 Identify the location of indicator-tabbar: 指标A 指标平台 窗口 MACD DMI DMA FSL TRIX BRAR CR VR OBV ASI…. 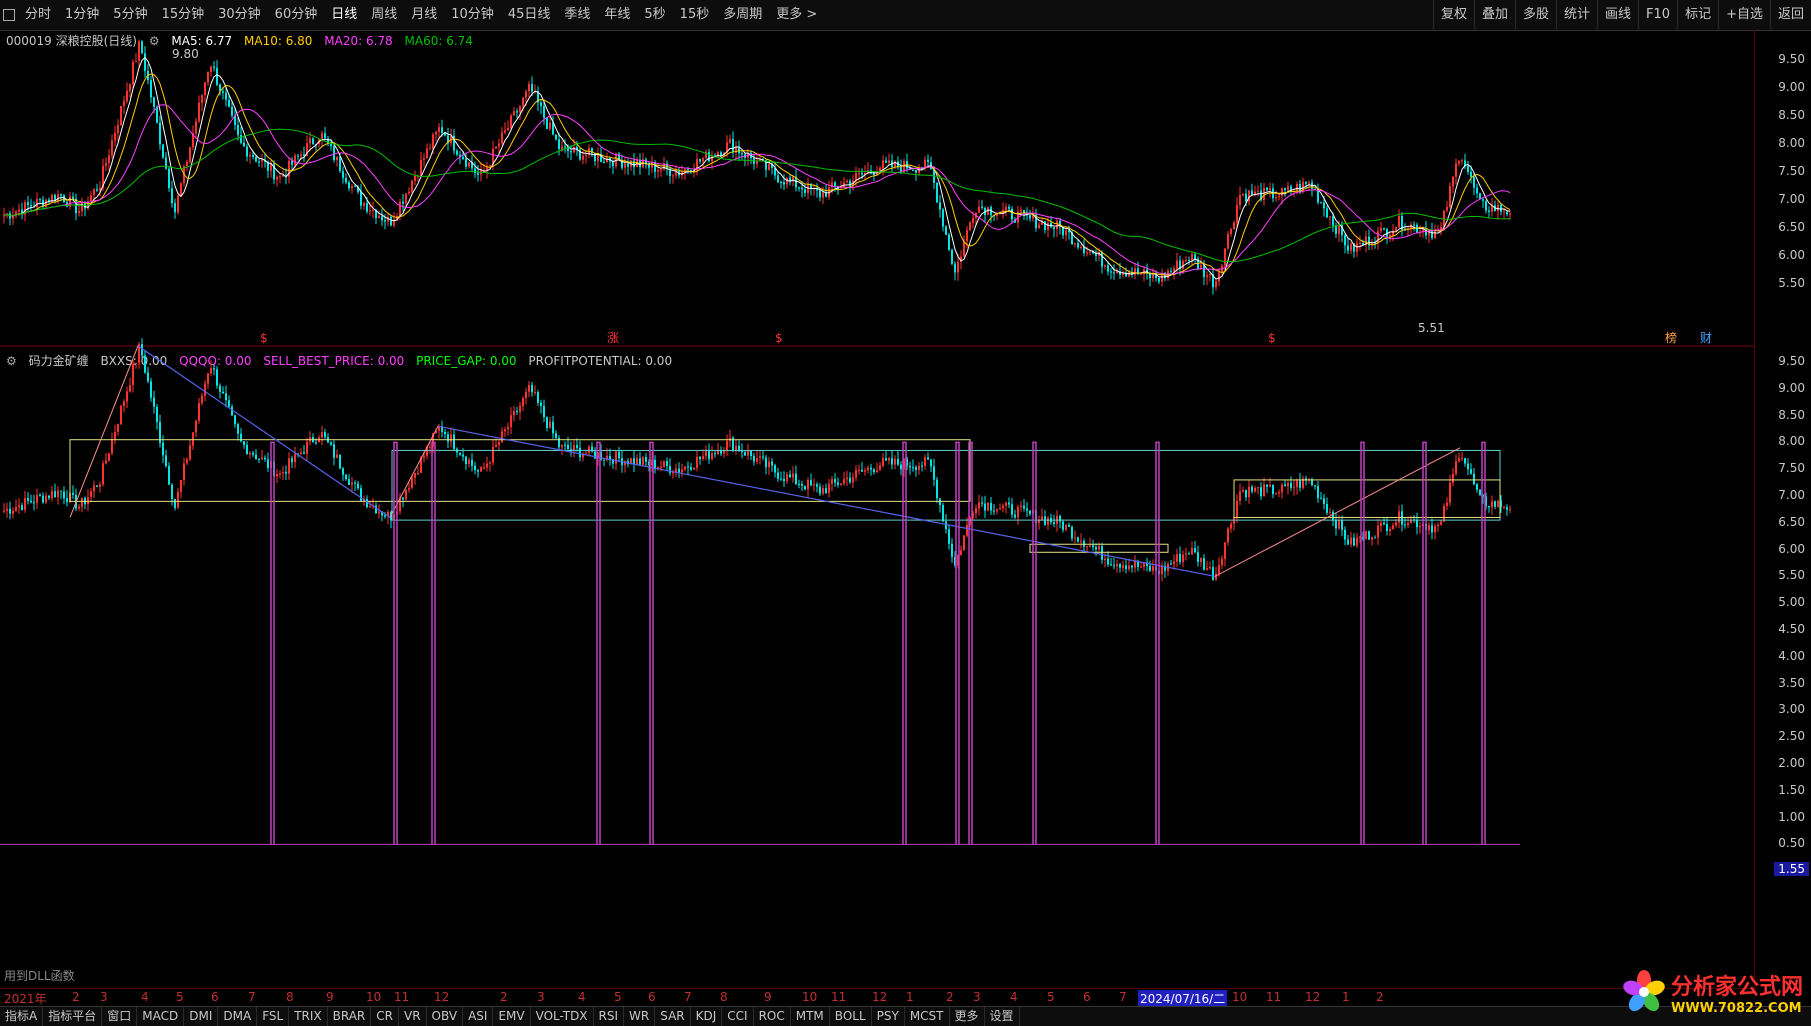
(905, 1016).